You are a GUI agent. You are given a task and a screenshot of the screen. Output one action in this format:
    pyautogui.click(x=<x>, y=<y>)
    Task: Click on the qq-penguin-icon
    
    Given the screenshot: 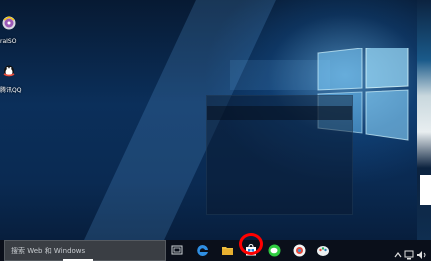 What is the action you would take?
    pyautogui.click(x=9, y=71)
    